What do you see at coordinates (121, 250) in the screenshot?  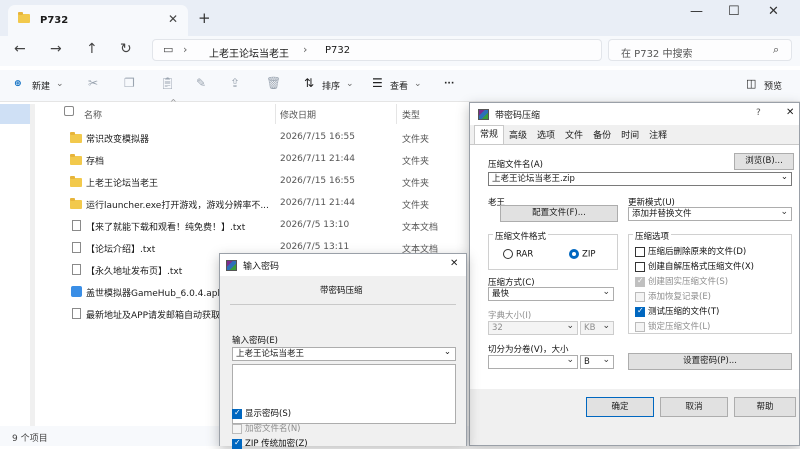 I see `file-name: 【论坛介绍】.txt` at bounding box center [121, 250].